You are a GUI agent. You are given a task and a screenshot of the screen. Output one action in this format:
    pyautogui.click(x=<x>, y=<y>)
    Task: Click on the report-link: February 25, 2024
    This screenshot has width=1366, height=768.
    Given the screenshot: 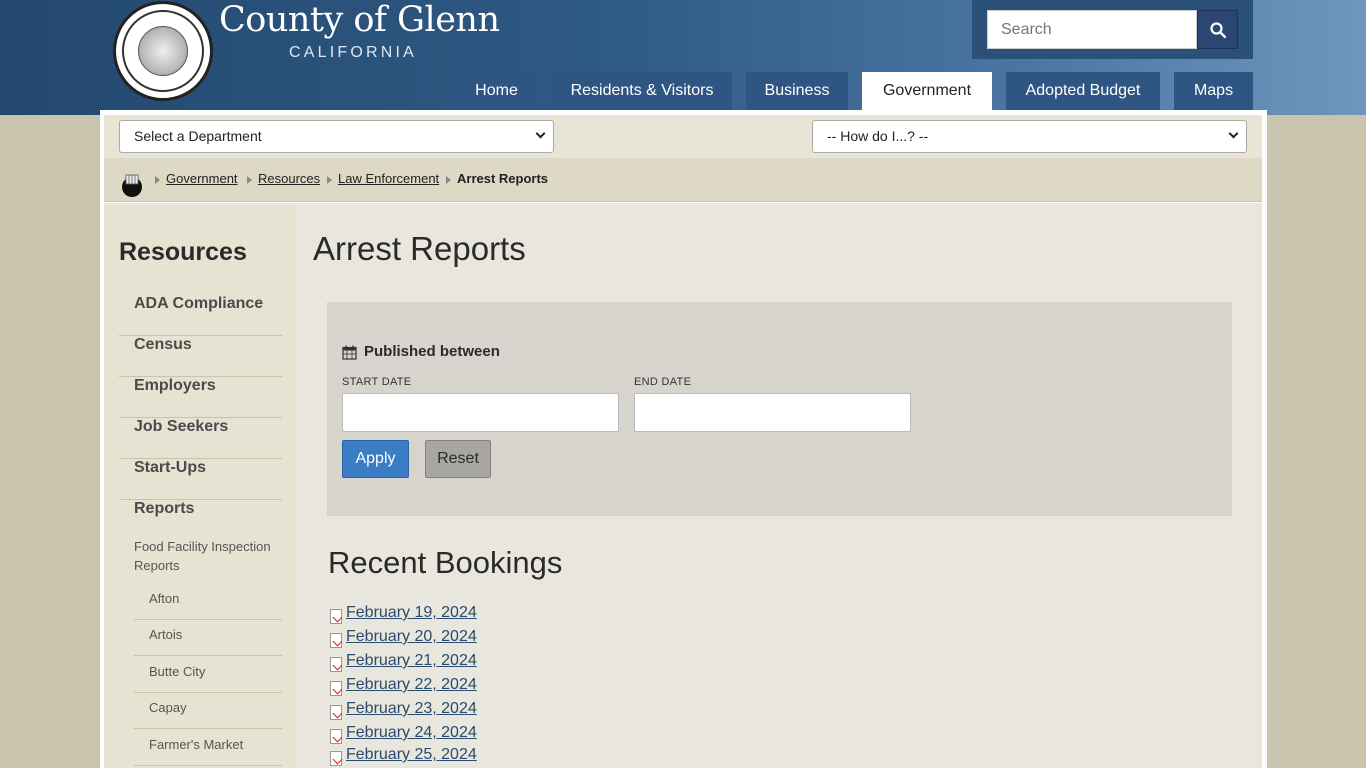 What is the action you would take?
    pyautogui.click(x=411, y=755)
    